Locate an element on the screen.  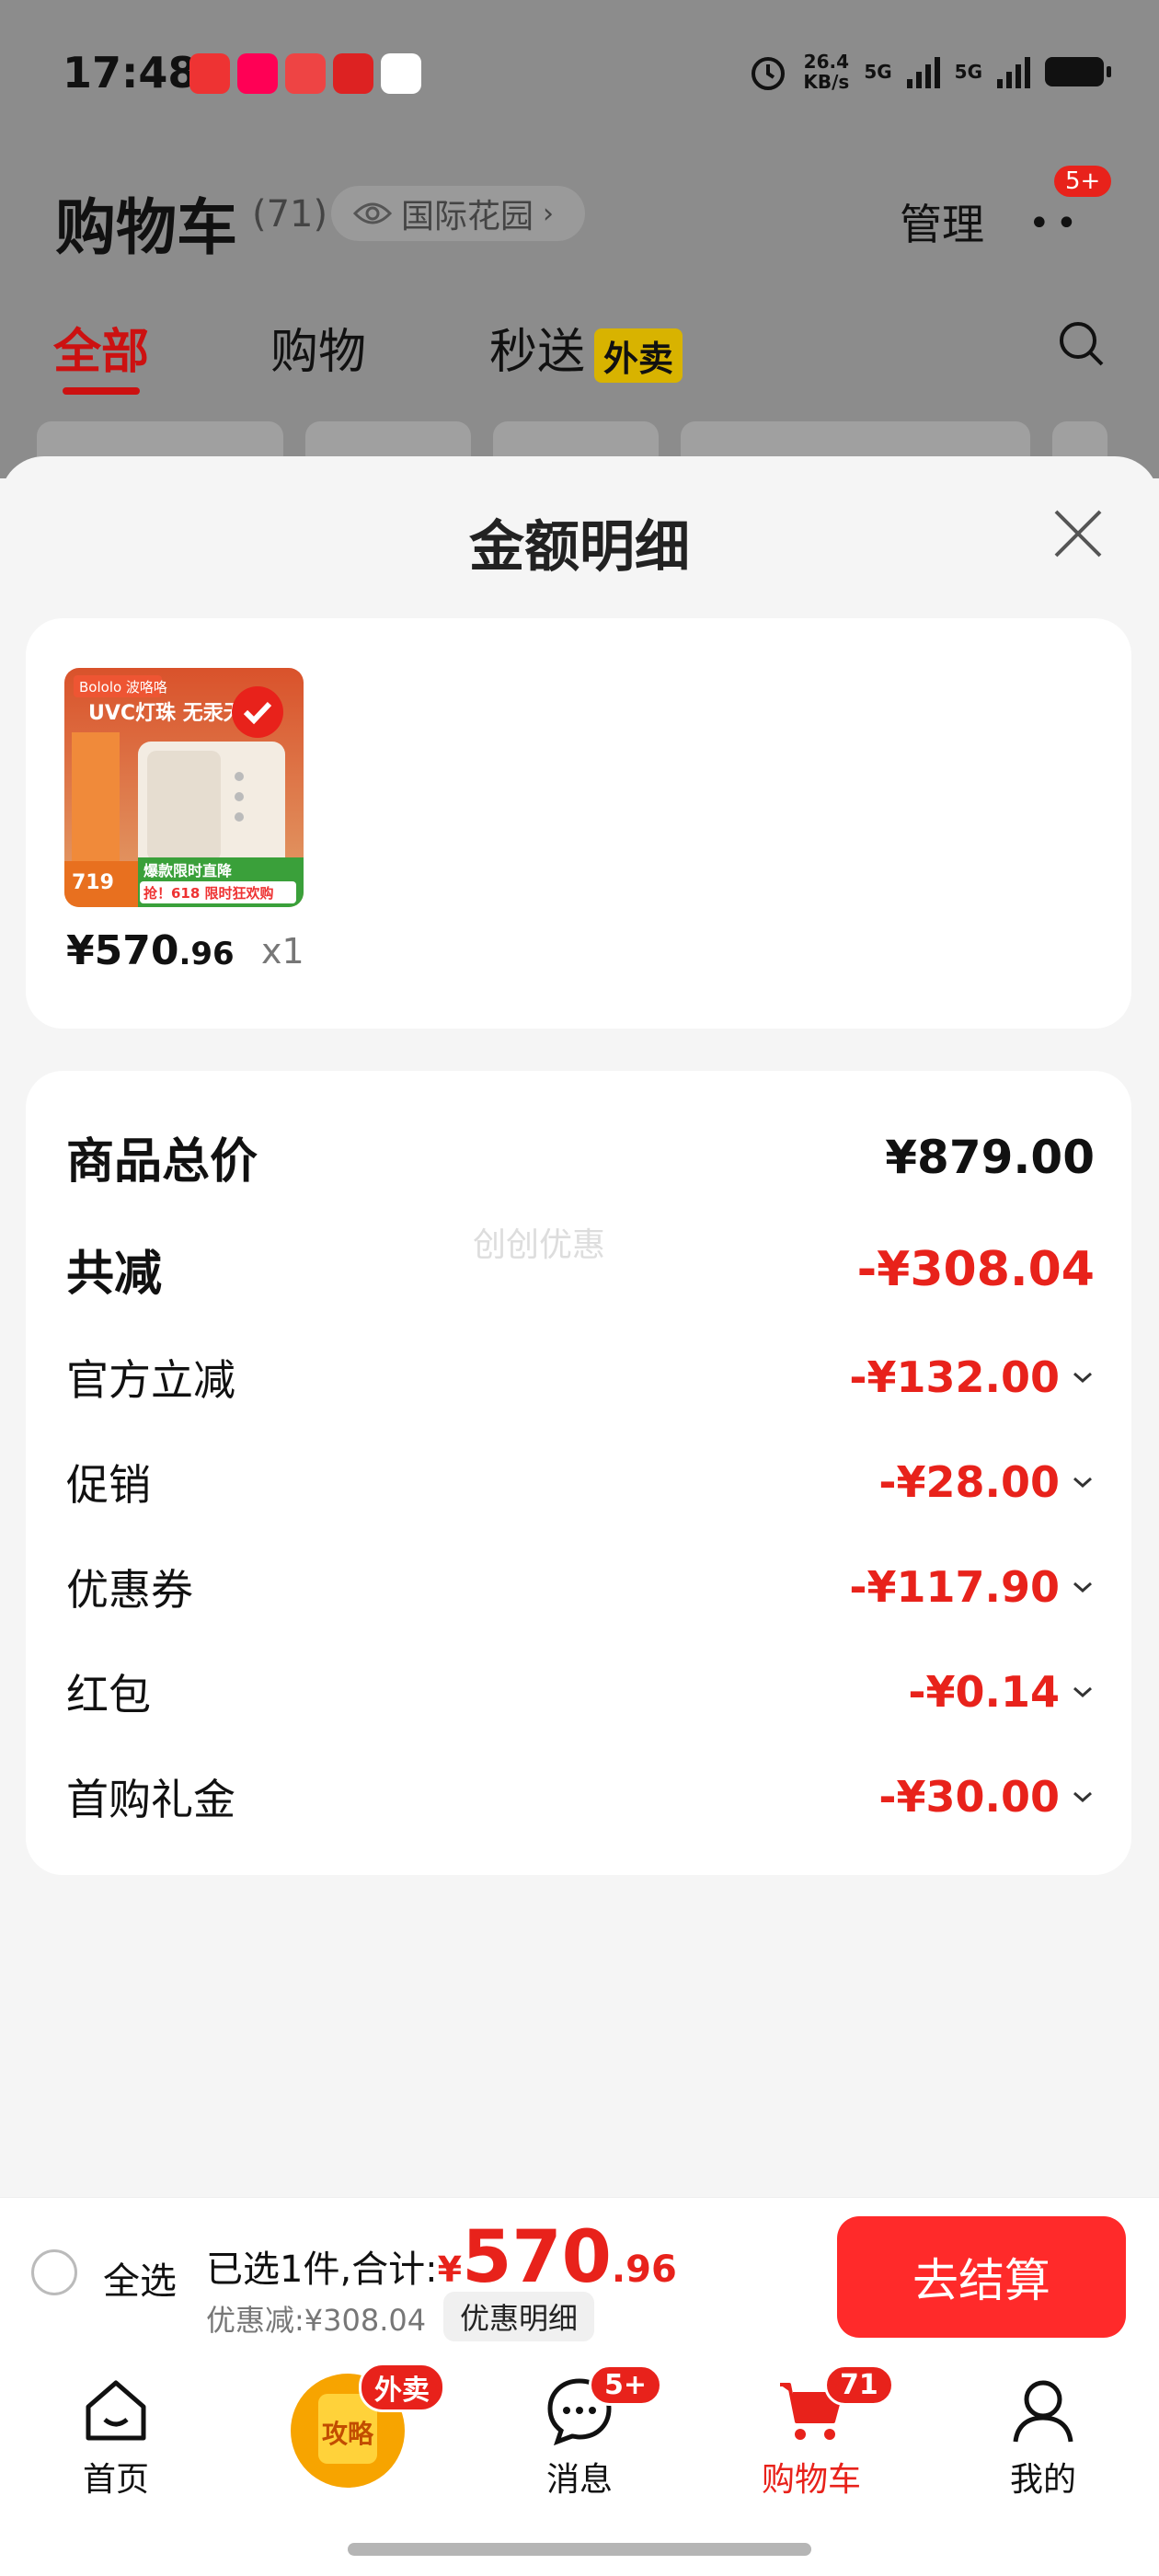
battery-icon is located at coordinates (1078, 71).